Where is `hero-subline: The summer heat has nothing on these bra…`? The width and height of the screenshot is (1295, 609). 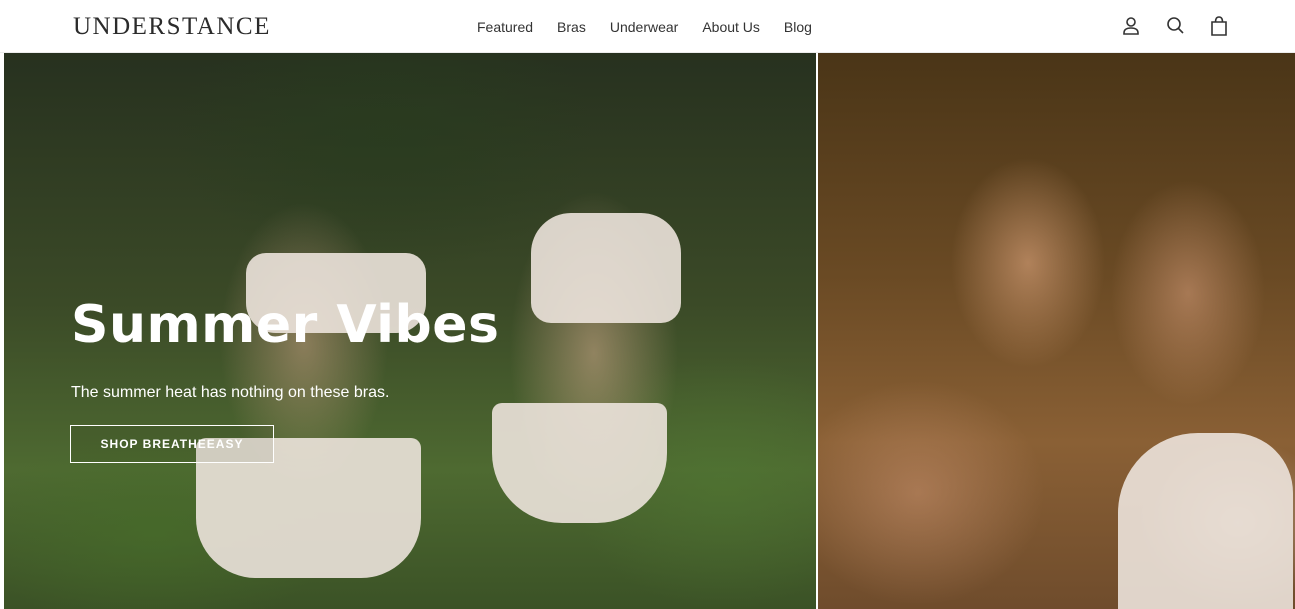
hero-subline: The summer heat has nothing on these bra… is located at coordinates (230, 392).